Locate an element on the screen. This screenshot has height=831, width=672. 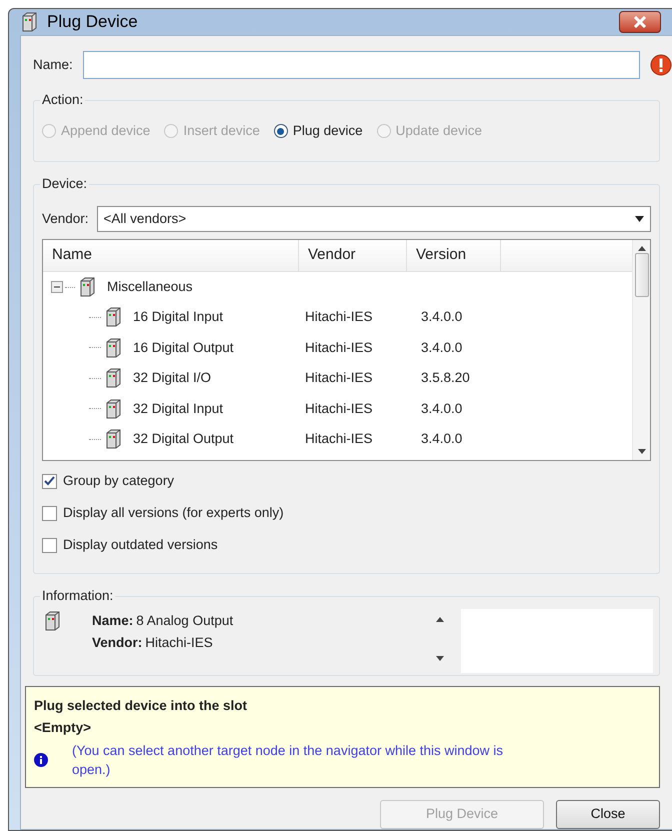
close-icon is located at coordinates (640, 22).